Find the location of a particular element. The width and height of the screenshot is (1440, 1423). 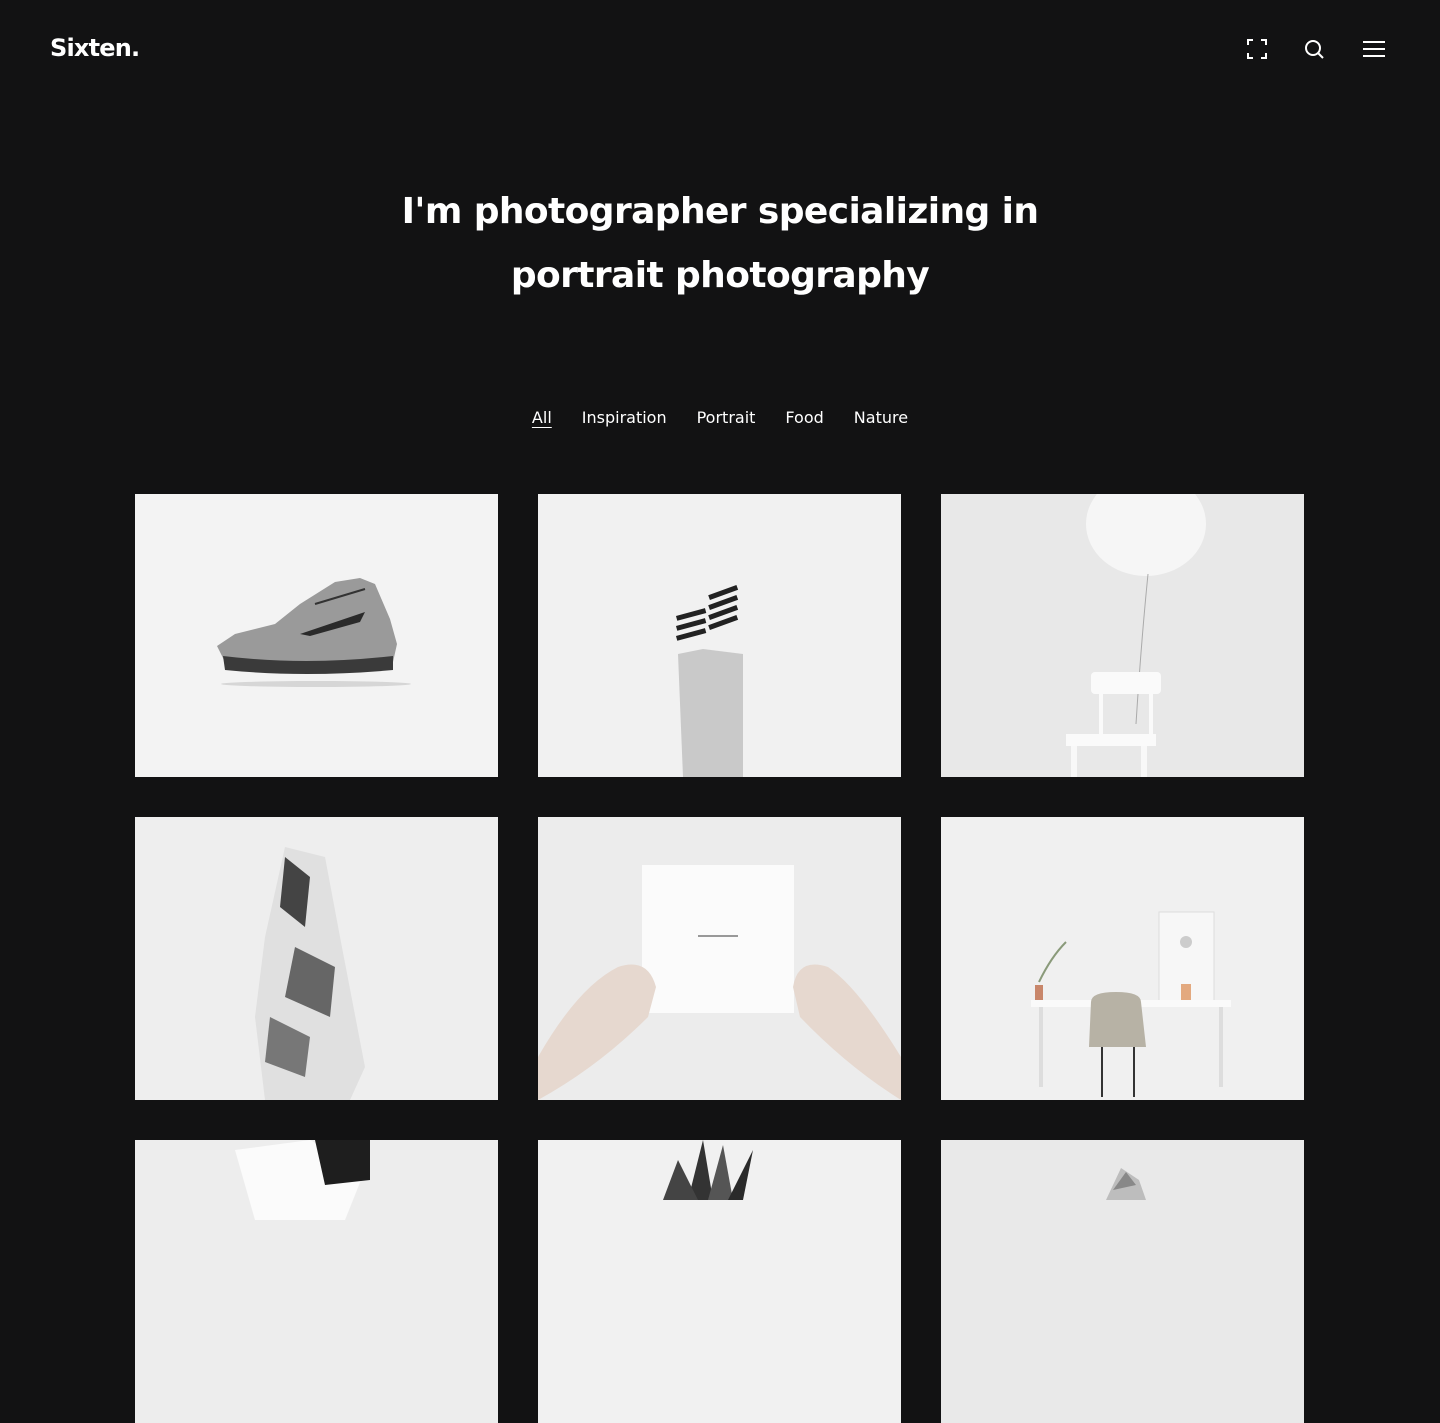

gallery-item-wrapped-figure is located at coordinates (316, 958).